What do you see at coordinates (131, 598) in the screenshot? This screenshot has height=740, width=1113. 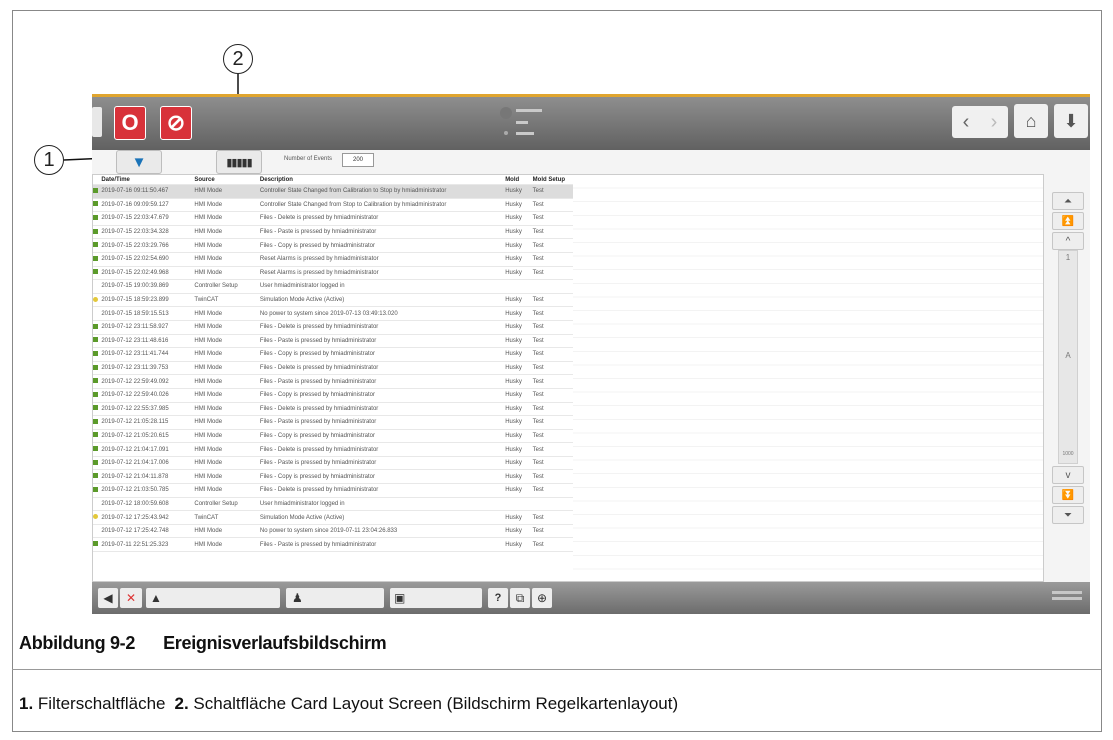 I see `mute-icon: ✕` at bounding box center [131, 598].